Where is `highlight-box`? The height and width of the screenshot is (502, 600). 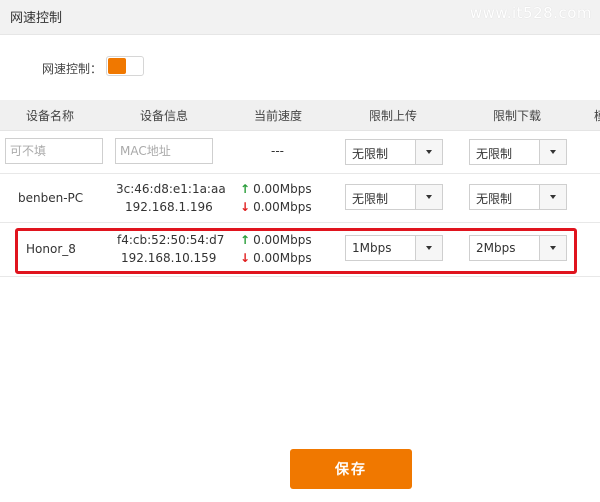
highlight-box is located at coordinates (296, 251).